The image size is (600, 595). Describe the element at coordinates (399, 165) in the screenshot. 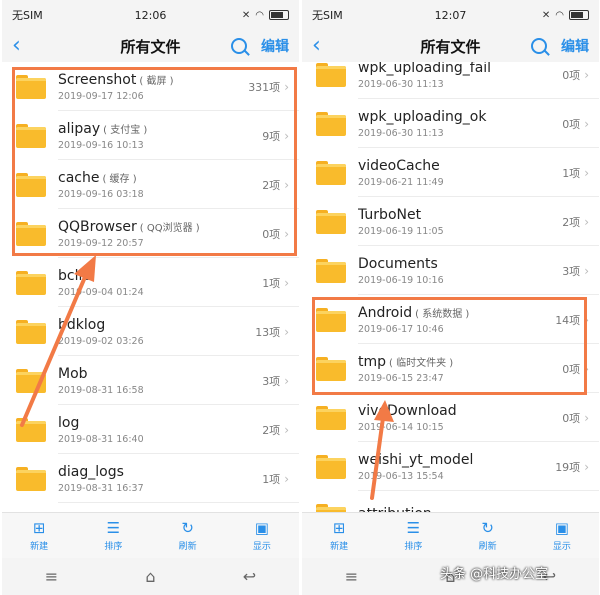

I see `folder-name: videoCache` at that location.